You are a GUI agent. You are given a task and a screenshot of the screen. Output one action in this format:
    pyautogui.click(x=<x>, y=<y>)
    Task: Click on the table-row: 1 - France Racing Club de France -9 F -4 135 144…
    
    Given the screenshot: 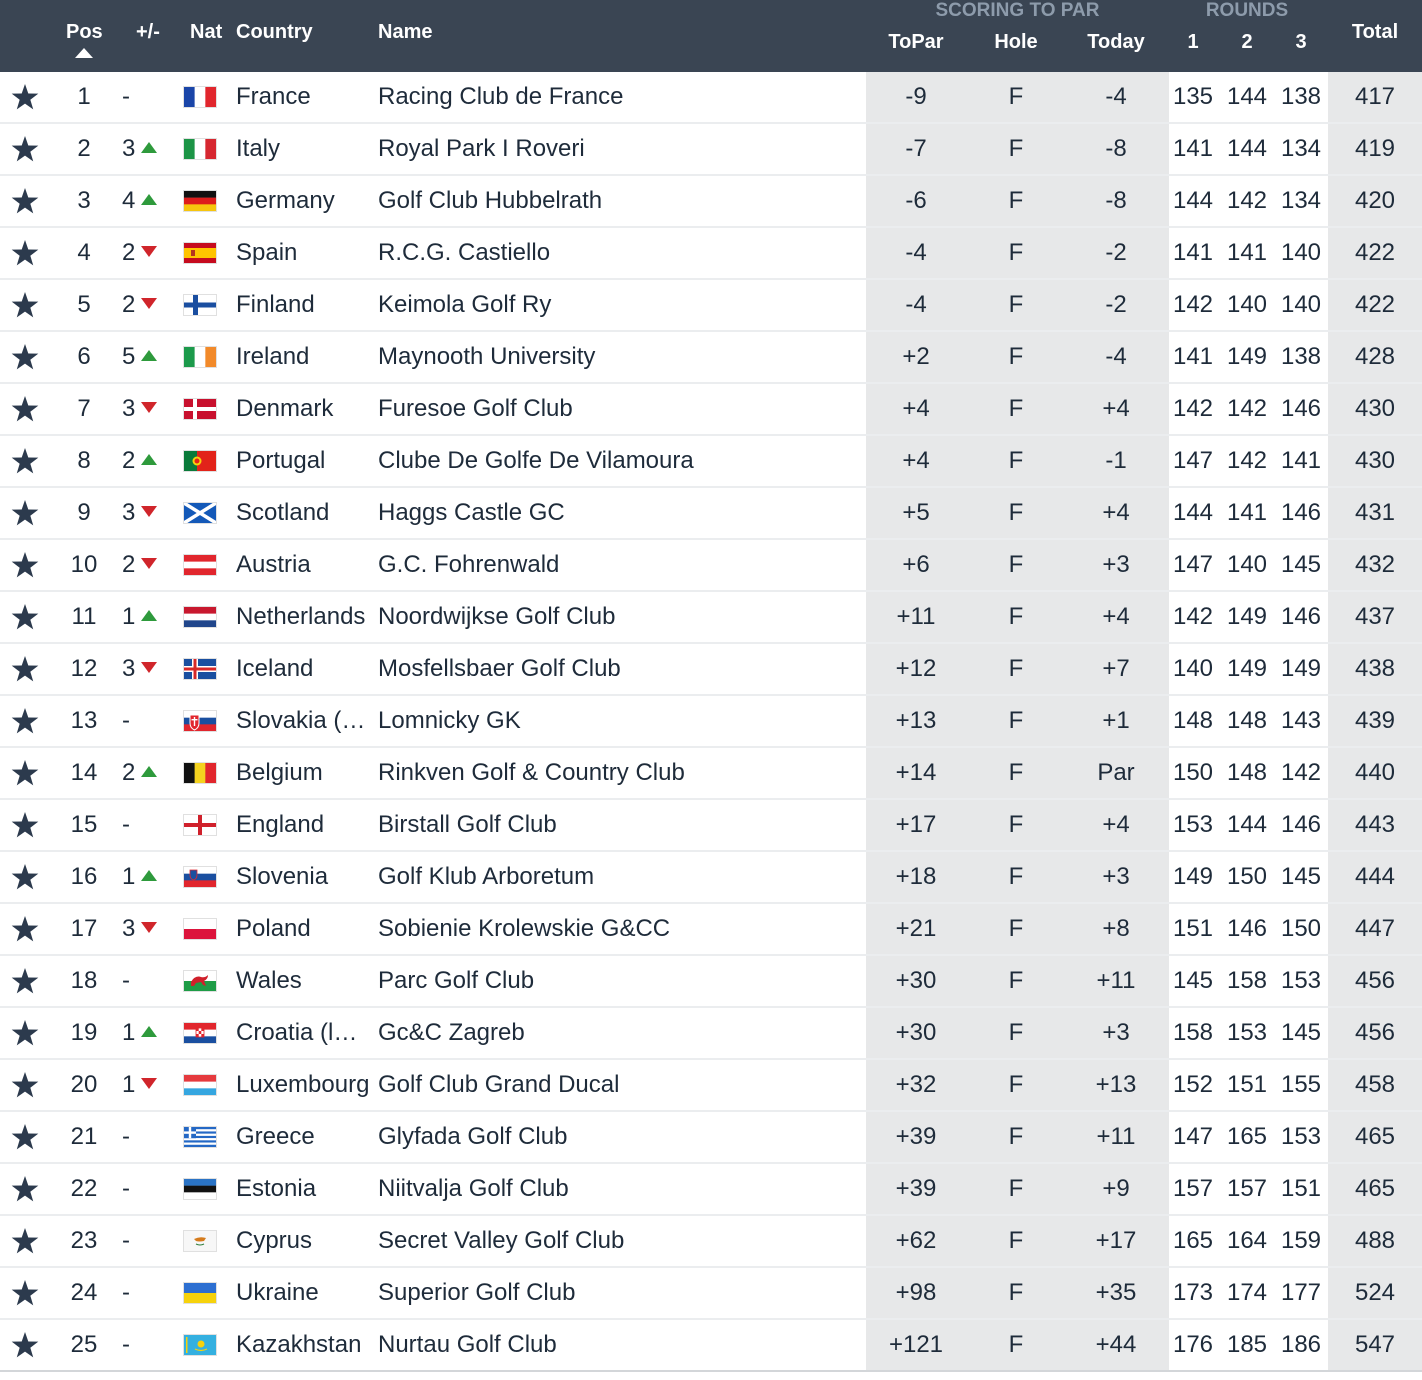 What is the action you would take?
    pyautogui.click(x=711, y=98)
    